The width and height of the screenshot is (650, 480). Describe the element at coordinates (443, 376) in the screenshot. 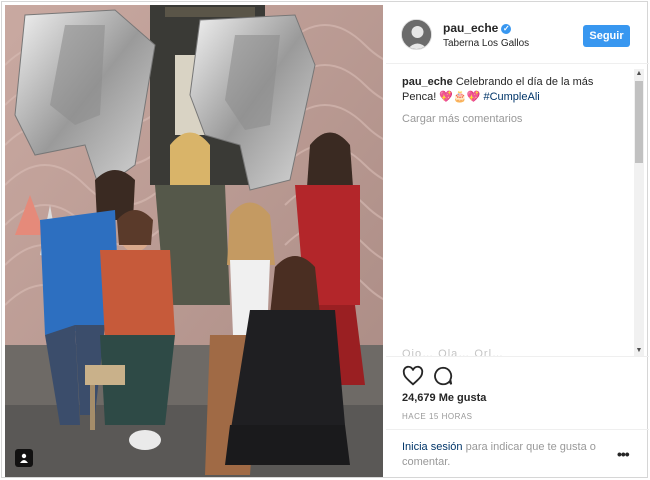

I see `comment-icon` at that location.